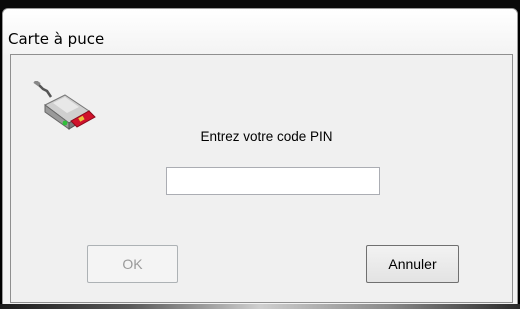  What do you see at coordinates (132, 264) in the screenshot?
I see `ok-button: OK` at bounding box center [132, 264].